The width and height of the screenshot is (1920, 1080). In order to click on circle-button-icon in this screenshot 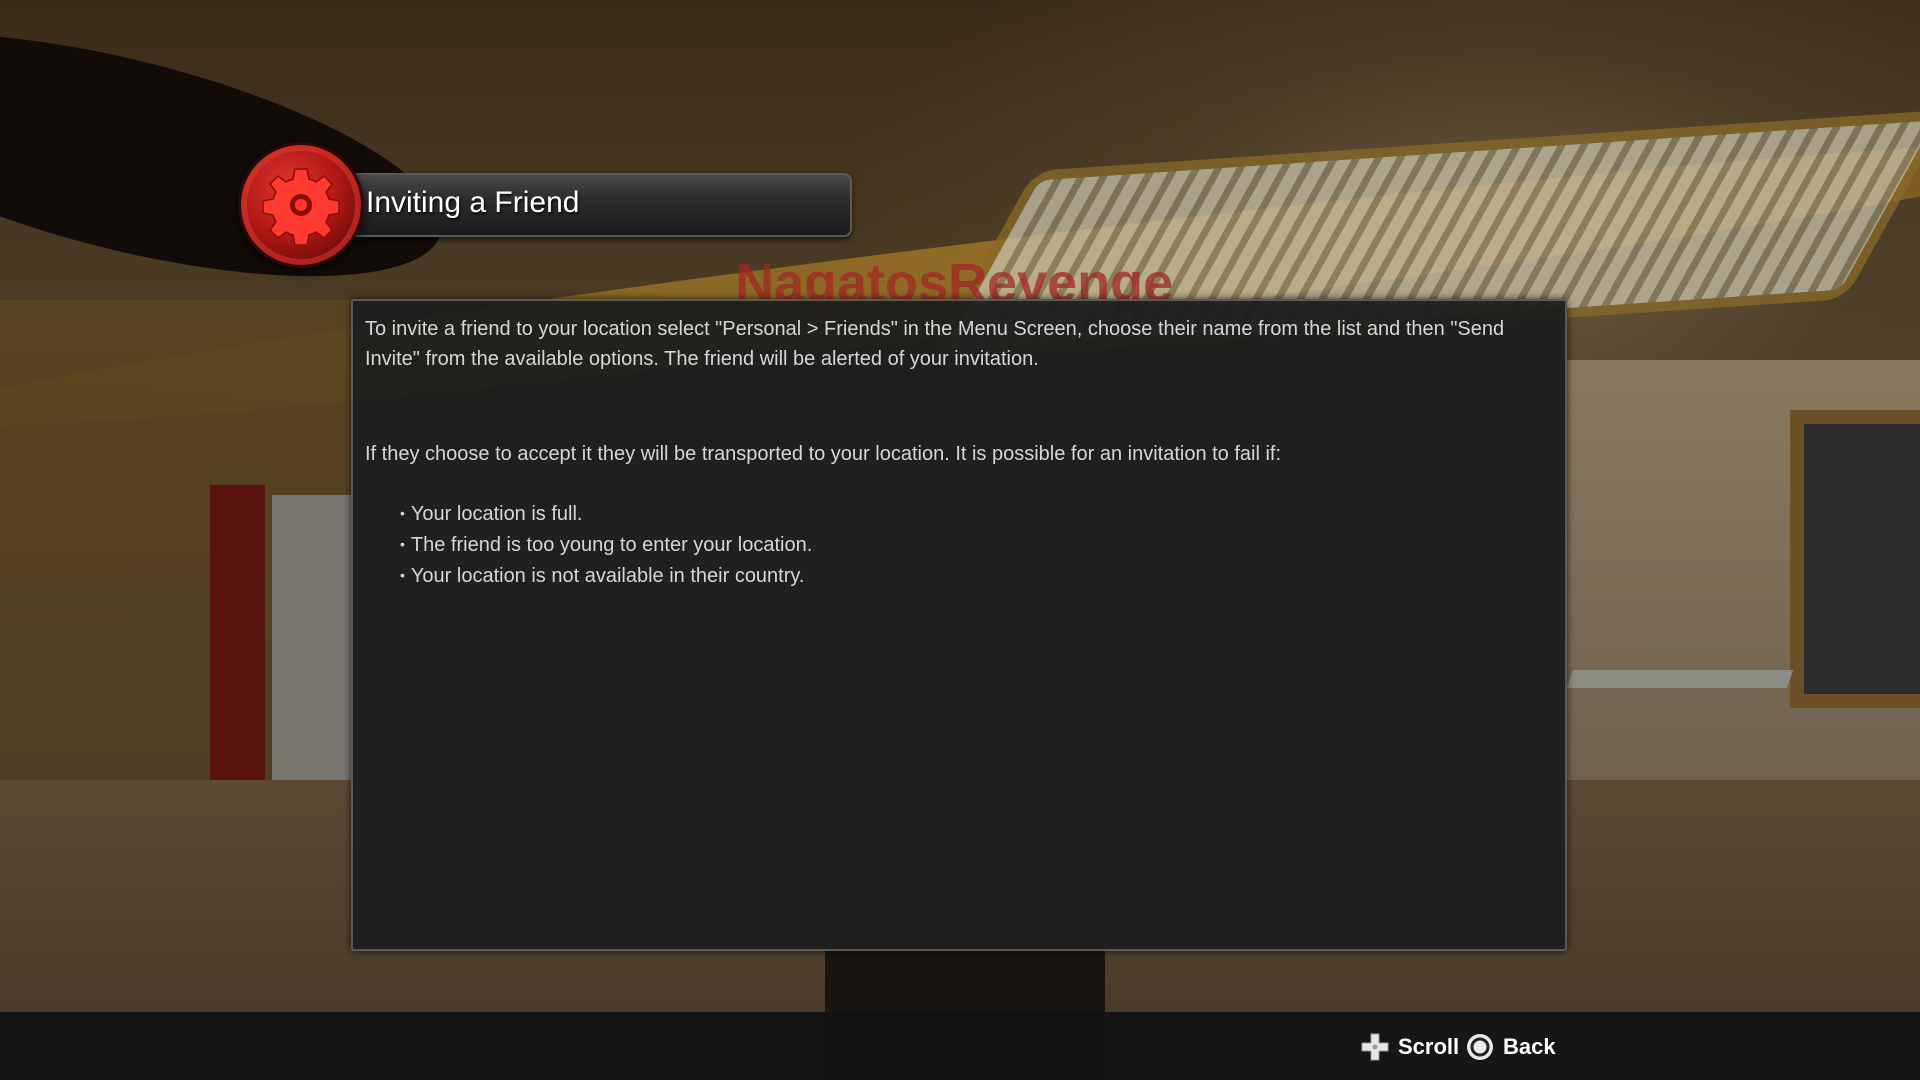, I will do `click(1480, 1047)`.